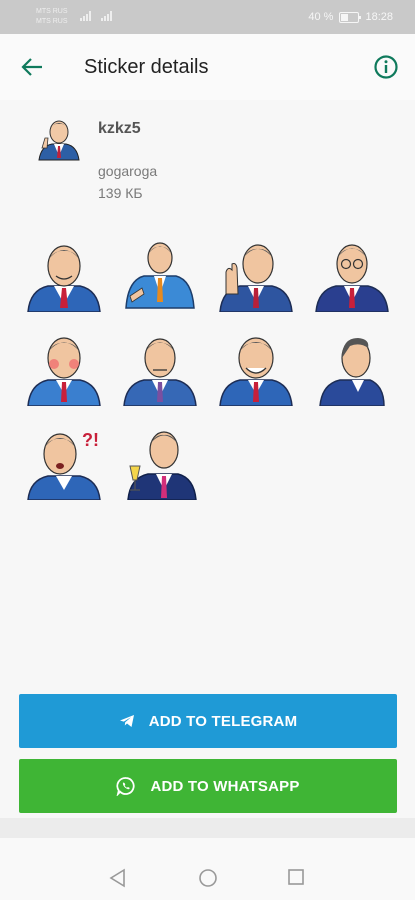  What do you see at coordinates (64, 462) in the screenshot?
I see `sticker-9: ?!` at bounding box center [64, 462].